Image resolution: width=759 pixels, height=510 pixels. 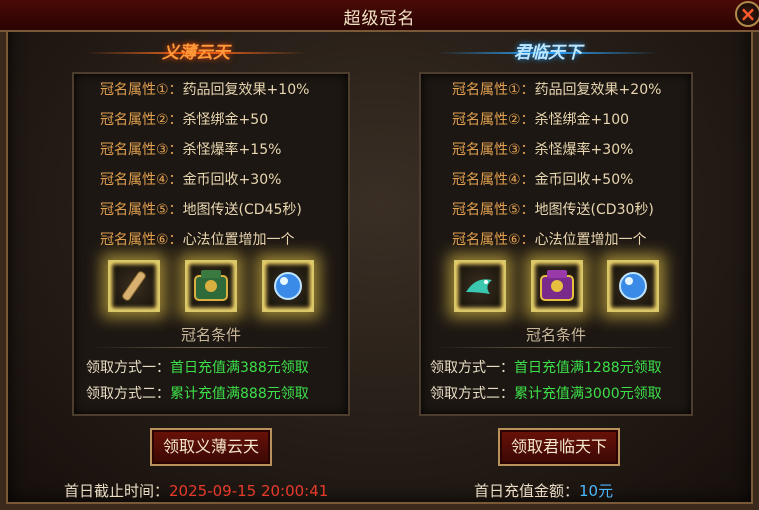 I want to click on claim-yibaoyuntian-button: 领取义薄云天, so click(x=211, y=447).